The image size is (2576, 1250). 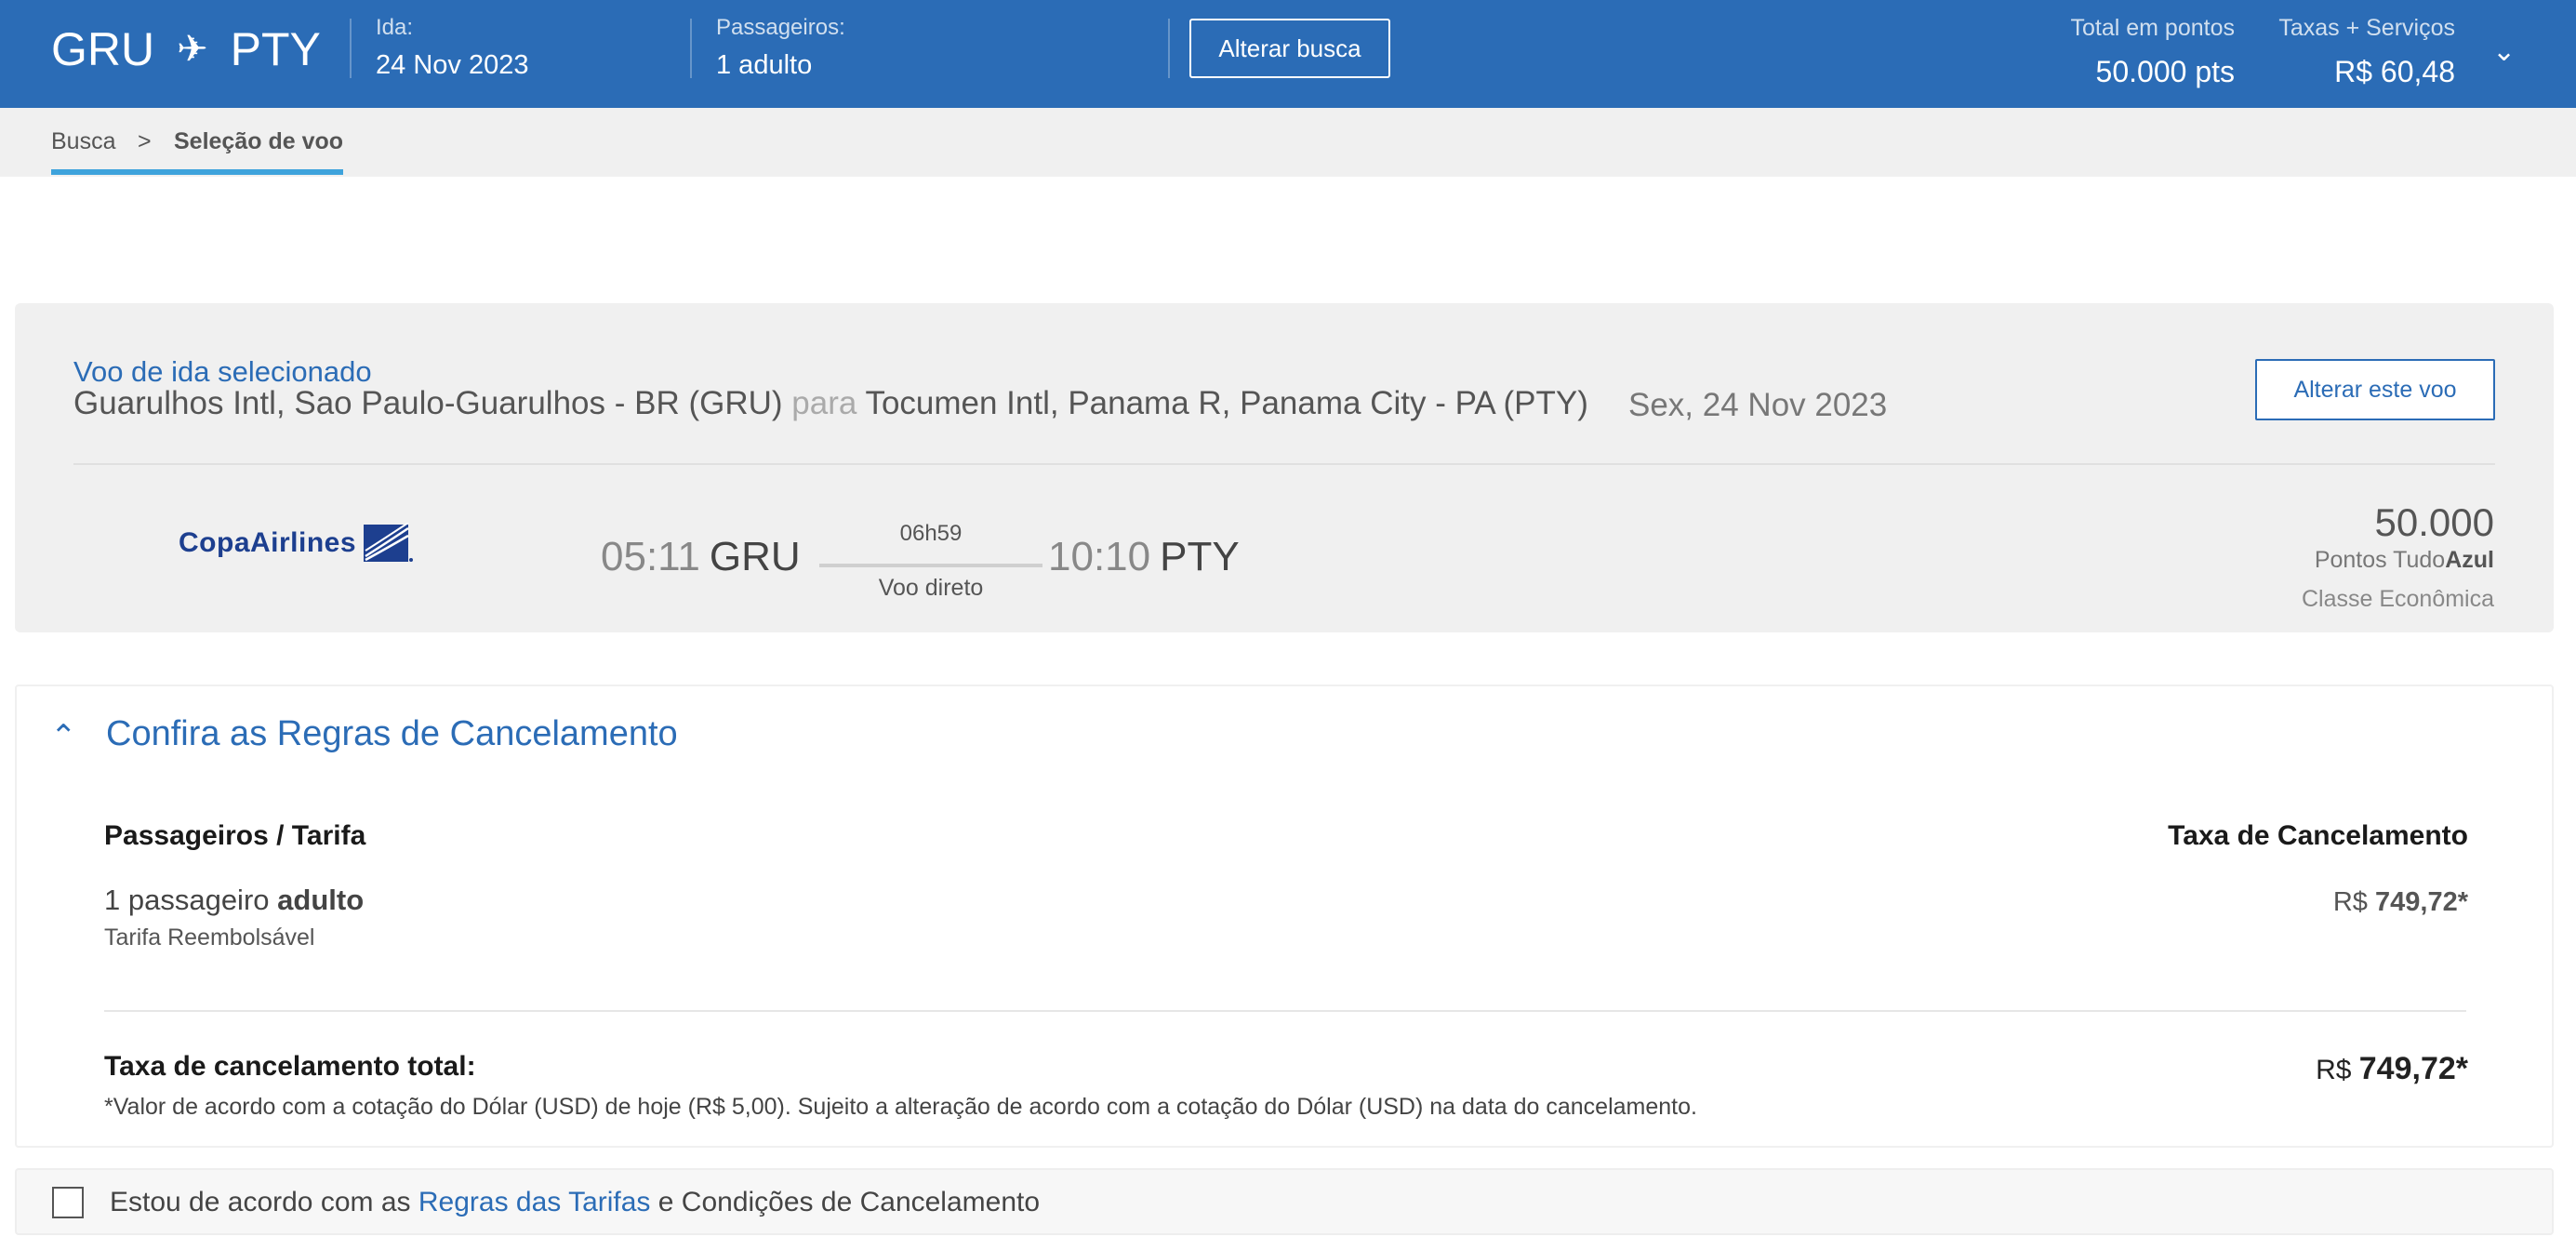 I want to click on flight-duration: 06h59, so click(x=931, y=533).